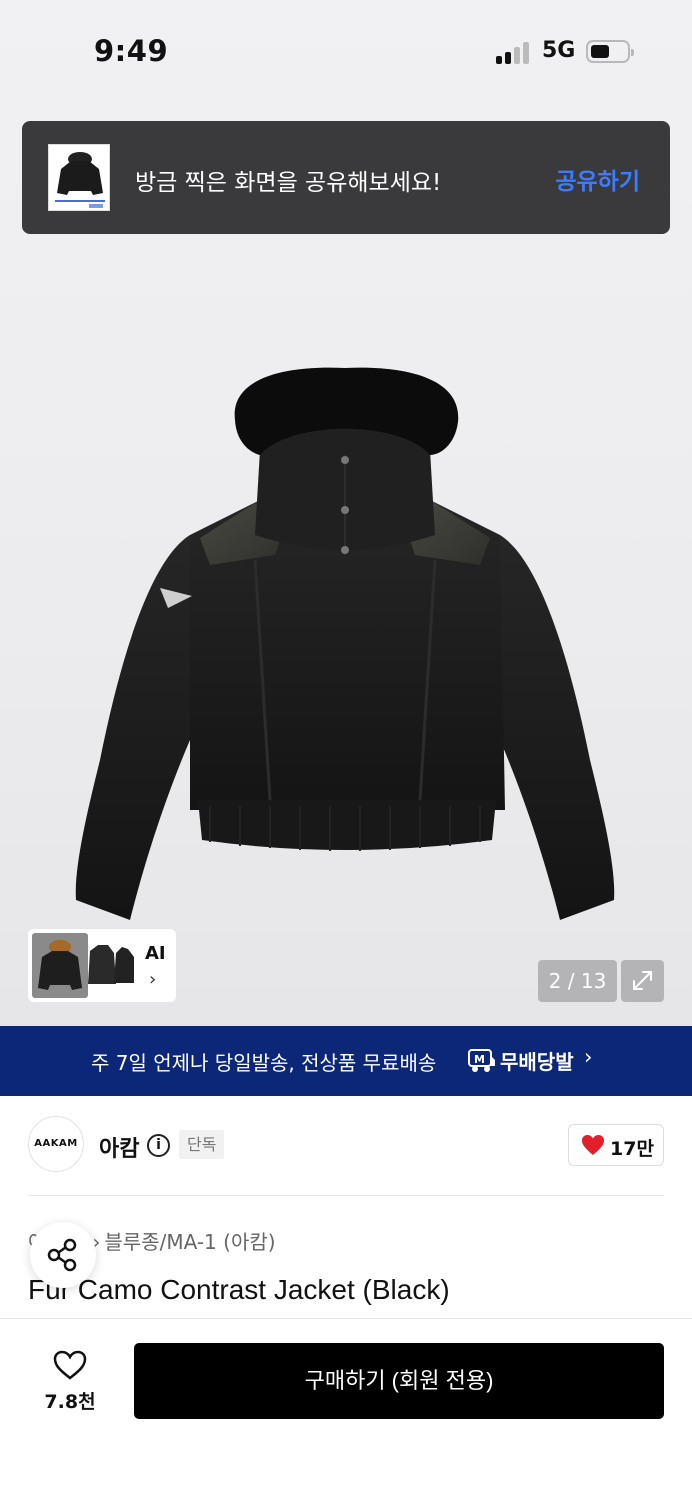 Image resolution: width=692 pixels, height=1500 pixels. What do you see at coordinates (102, 965) in the screenshot?
I see `thumbnail-strip: AI ›` at bounding box center [102, 965].